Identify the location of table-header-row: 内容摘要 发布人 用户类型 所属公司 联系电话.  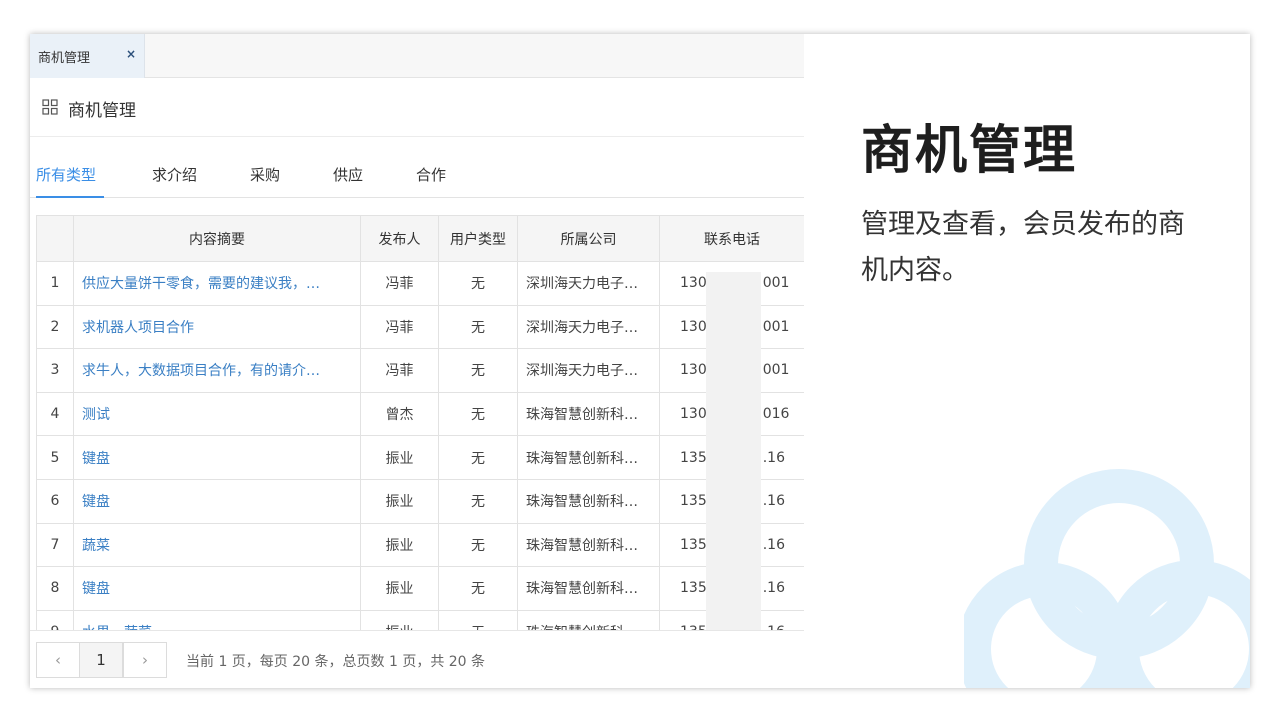
(420, 238).